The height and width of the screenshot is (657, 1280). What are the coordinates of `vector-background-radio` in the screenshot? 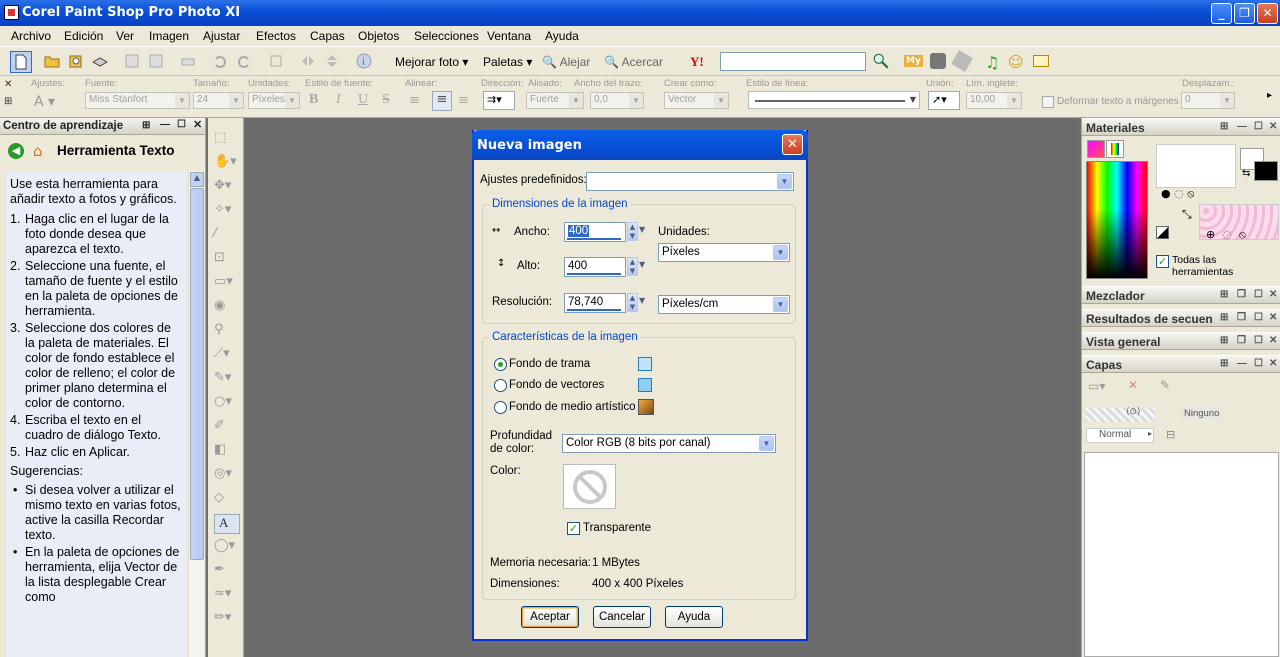 It's located at (500, 385).